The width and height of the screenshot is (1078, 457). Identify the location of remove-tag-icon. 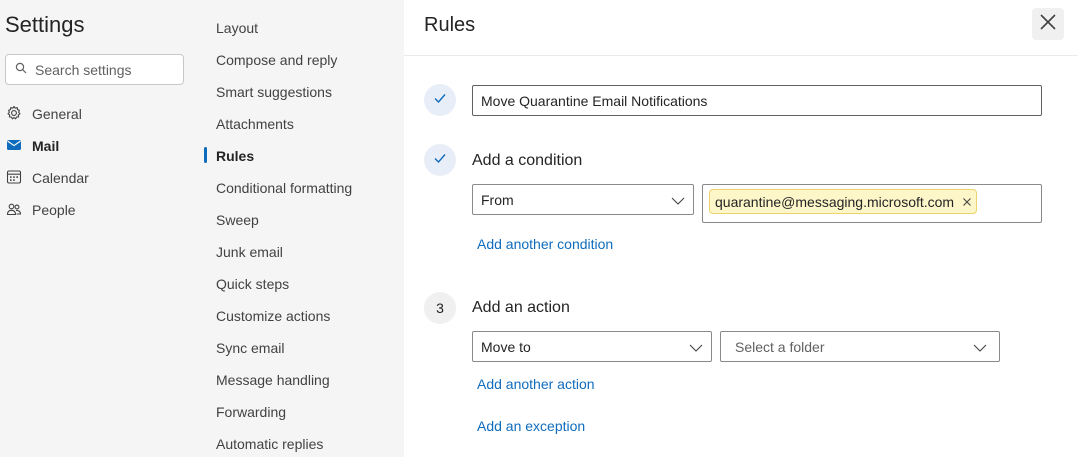
(967, 202).